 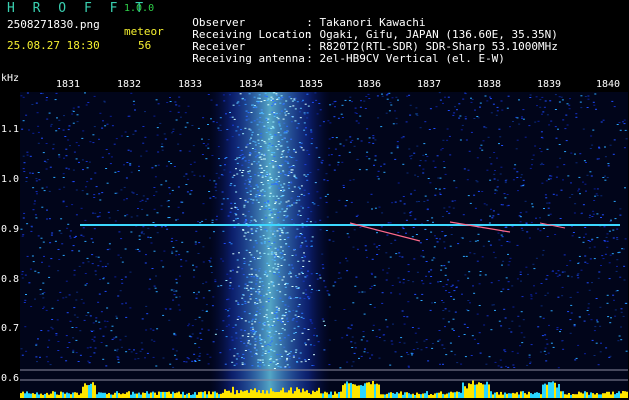 What do you see at coordinates (10, 129) in the screenshot?
I see `y-tick: 1.1` at bounding box center [10, 129].